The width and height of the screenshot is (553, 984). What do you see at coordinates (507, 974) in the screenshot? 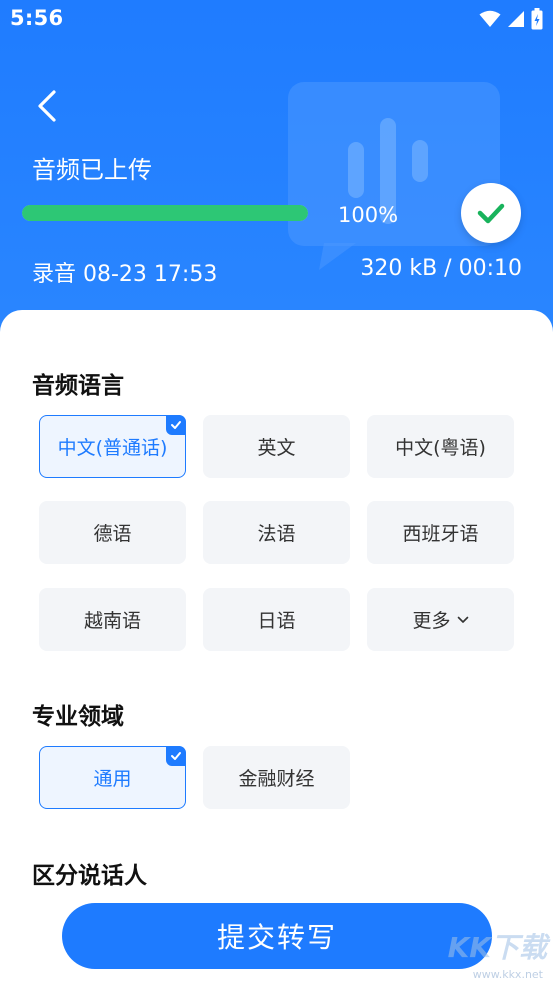
I see `watermark-url: www.kkx.net` at bounding box center [507, 974].